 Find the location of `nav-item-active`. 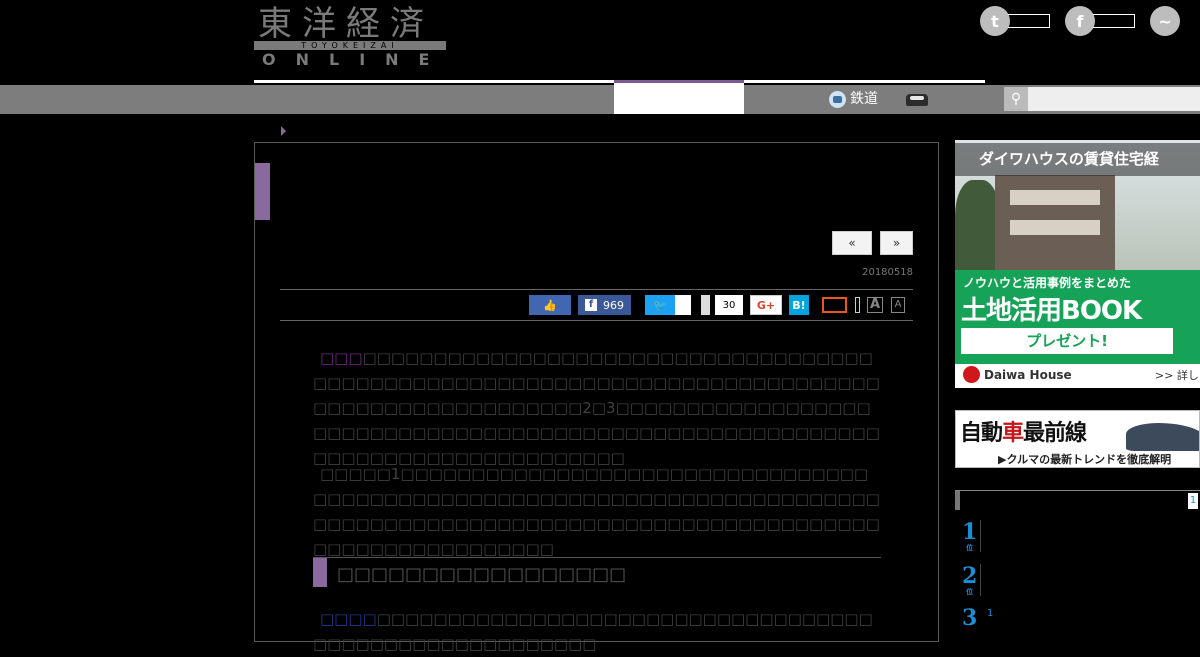

nav-item-active is located at coordinates (679, 98).